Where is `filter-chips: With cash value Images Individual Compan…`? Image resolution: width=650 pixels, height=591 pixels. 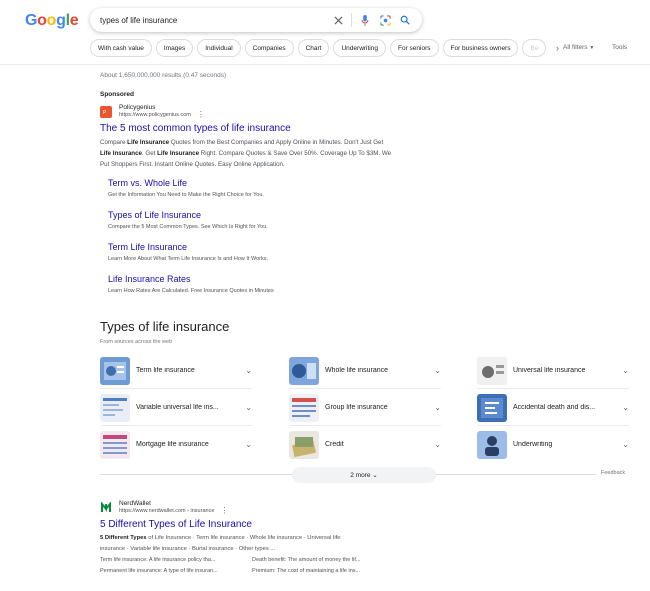
filter-chips: With cash value Images Individual Compan… is located at coordinates (327, 48).